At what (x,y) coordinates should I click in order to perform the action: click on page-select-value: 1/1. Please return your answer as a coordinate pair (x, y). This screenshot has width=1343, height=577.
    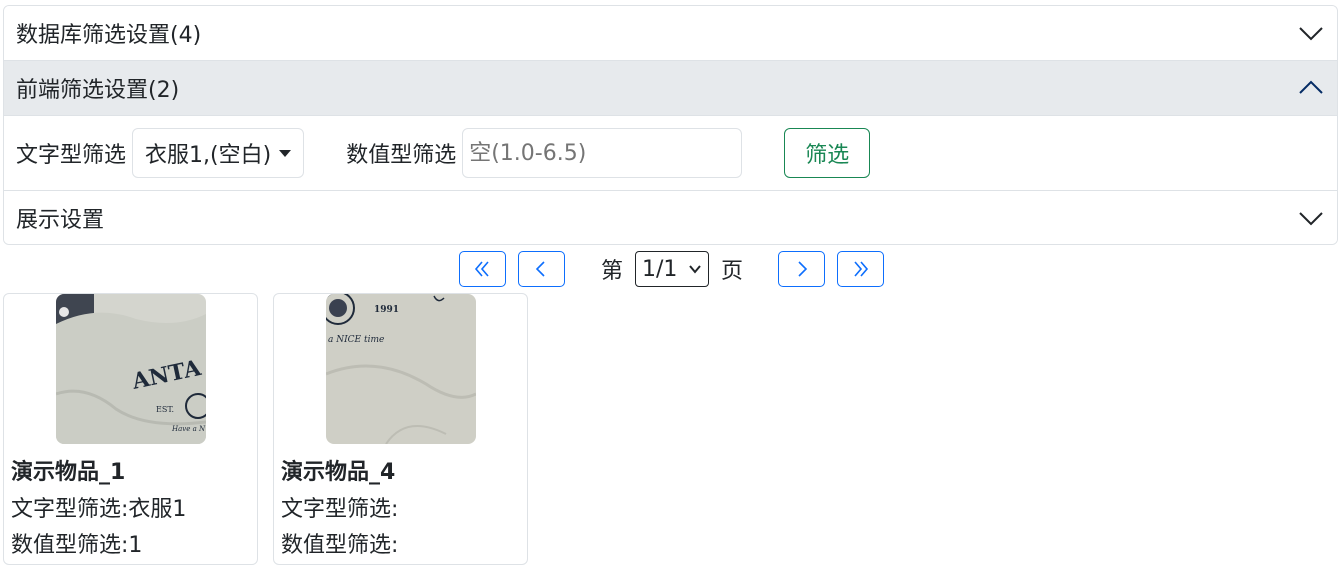
    Looking at the image, I should click on (660, 269).